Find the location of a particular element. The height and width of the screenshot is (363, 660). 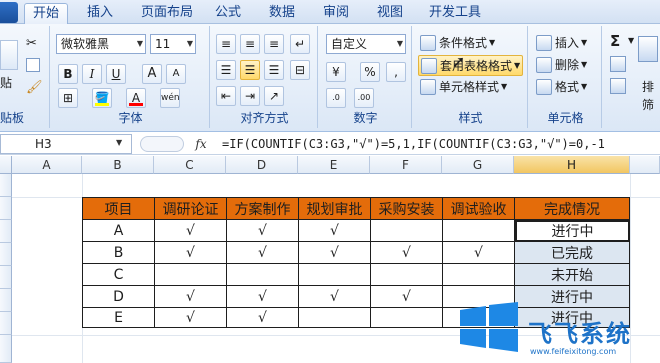

fill-color-button: 🪣 is located at coordinates (102, 98).